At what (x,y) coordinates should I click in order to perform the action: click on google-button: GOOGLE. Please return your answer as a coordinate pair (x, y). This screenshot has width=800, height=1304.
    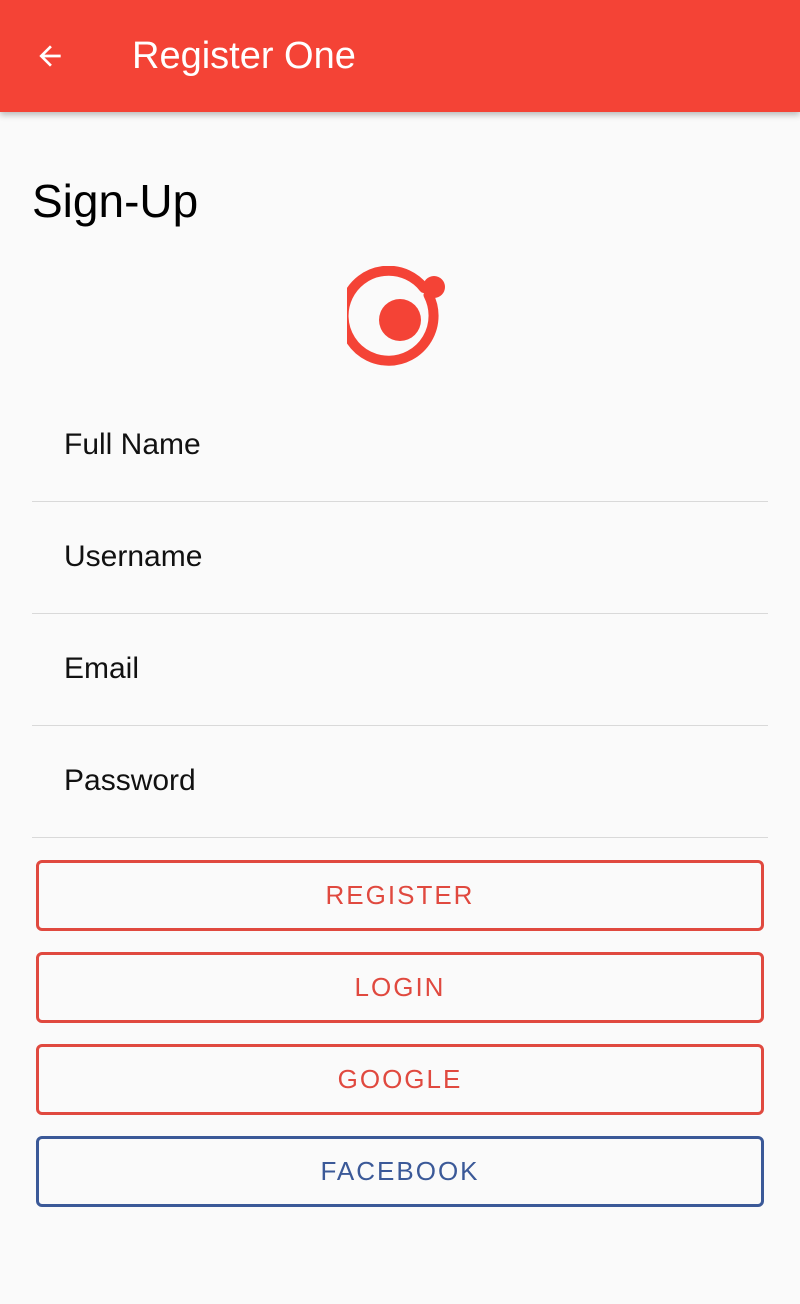
    Looking at the image, I should click on (400, 1079).